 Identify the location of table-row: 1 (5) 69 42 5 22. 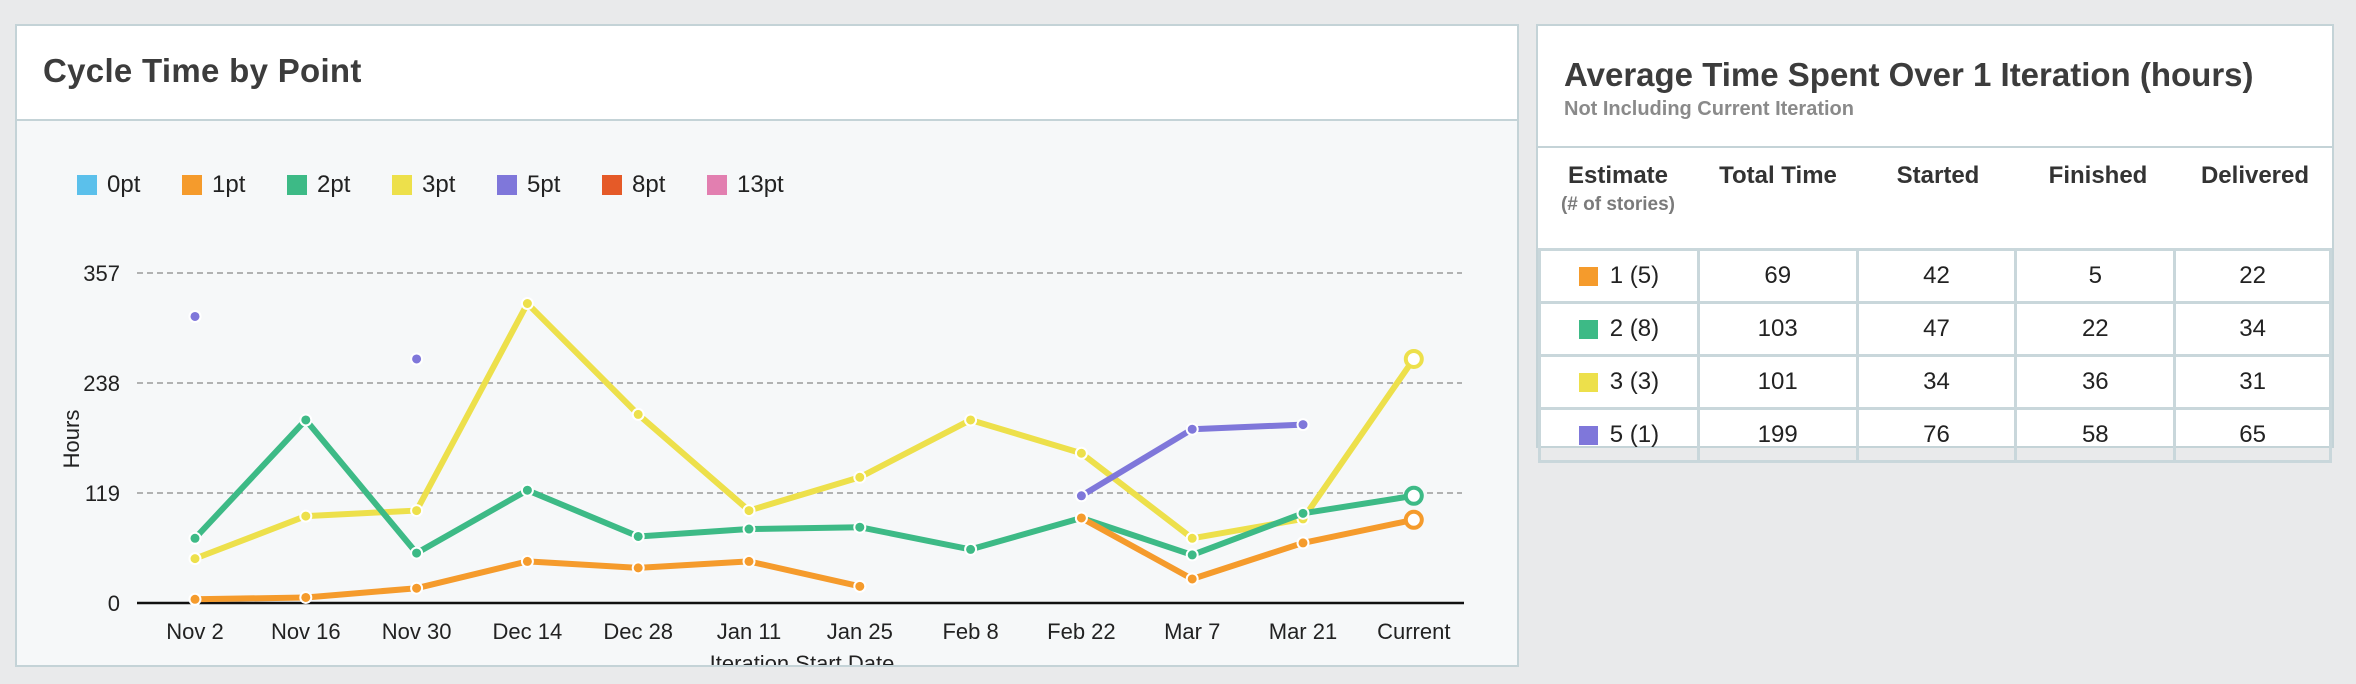
(1935, 274).